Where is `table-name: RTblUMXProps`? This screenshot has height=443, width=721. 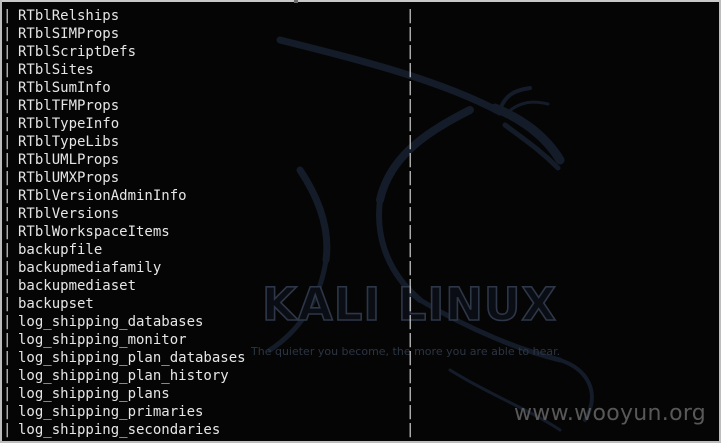 table-name: RTblUMXProps is located at coordinates (69, 178).